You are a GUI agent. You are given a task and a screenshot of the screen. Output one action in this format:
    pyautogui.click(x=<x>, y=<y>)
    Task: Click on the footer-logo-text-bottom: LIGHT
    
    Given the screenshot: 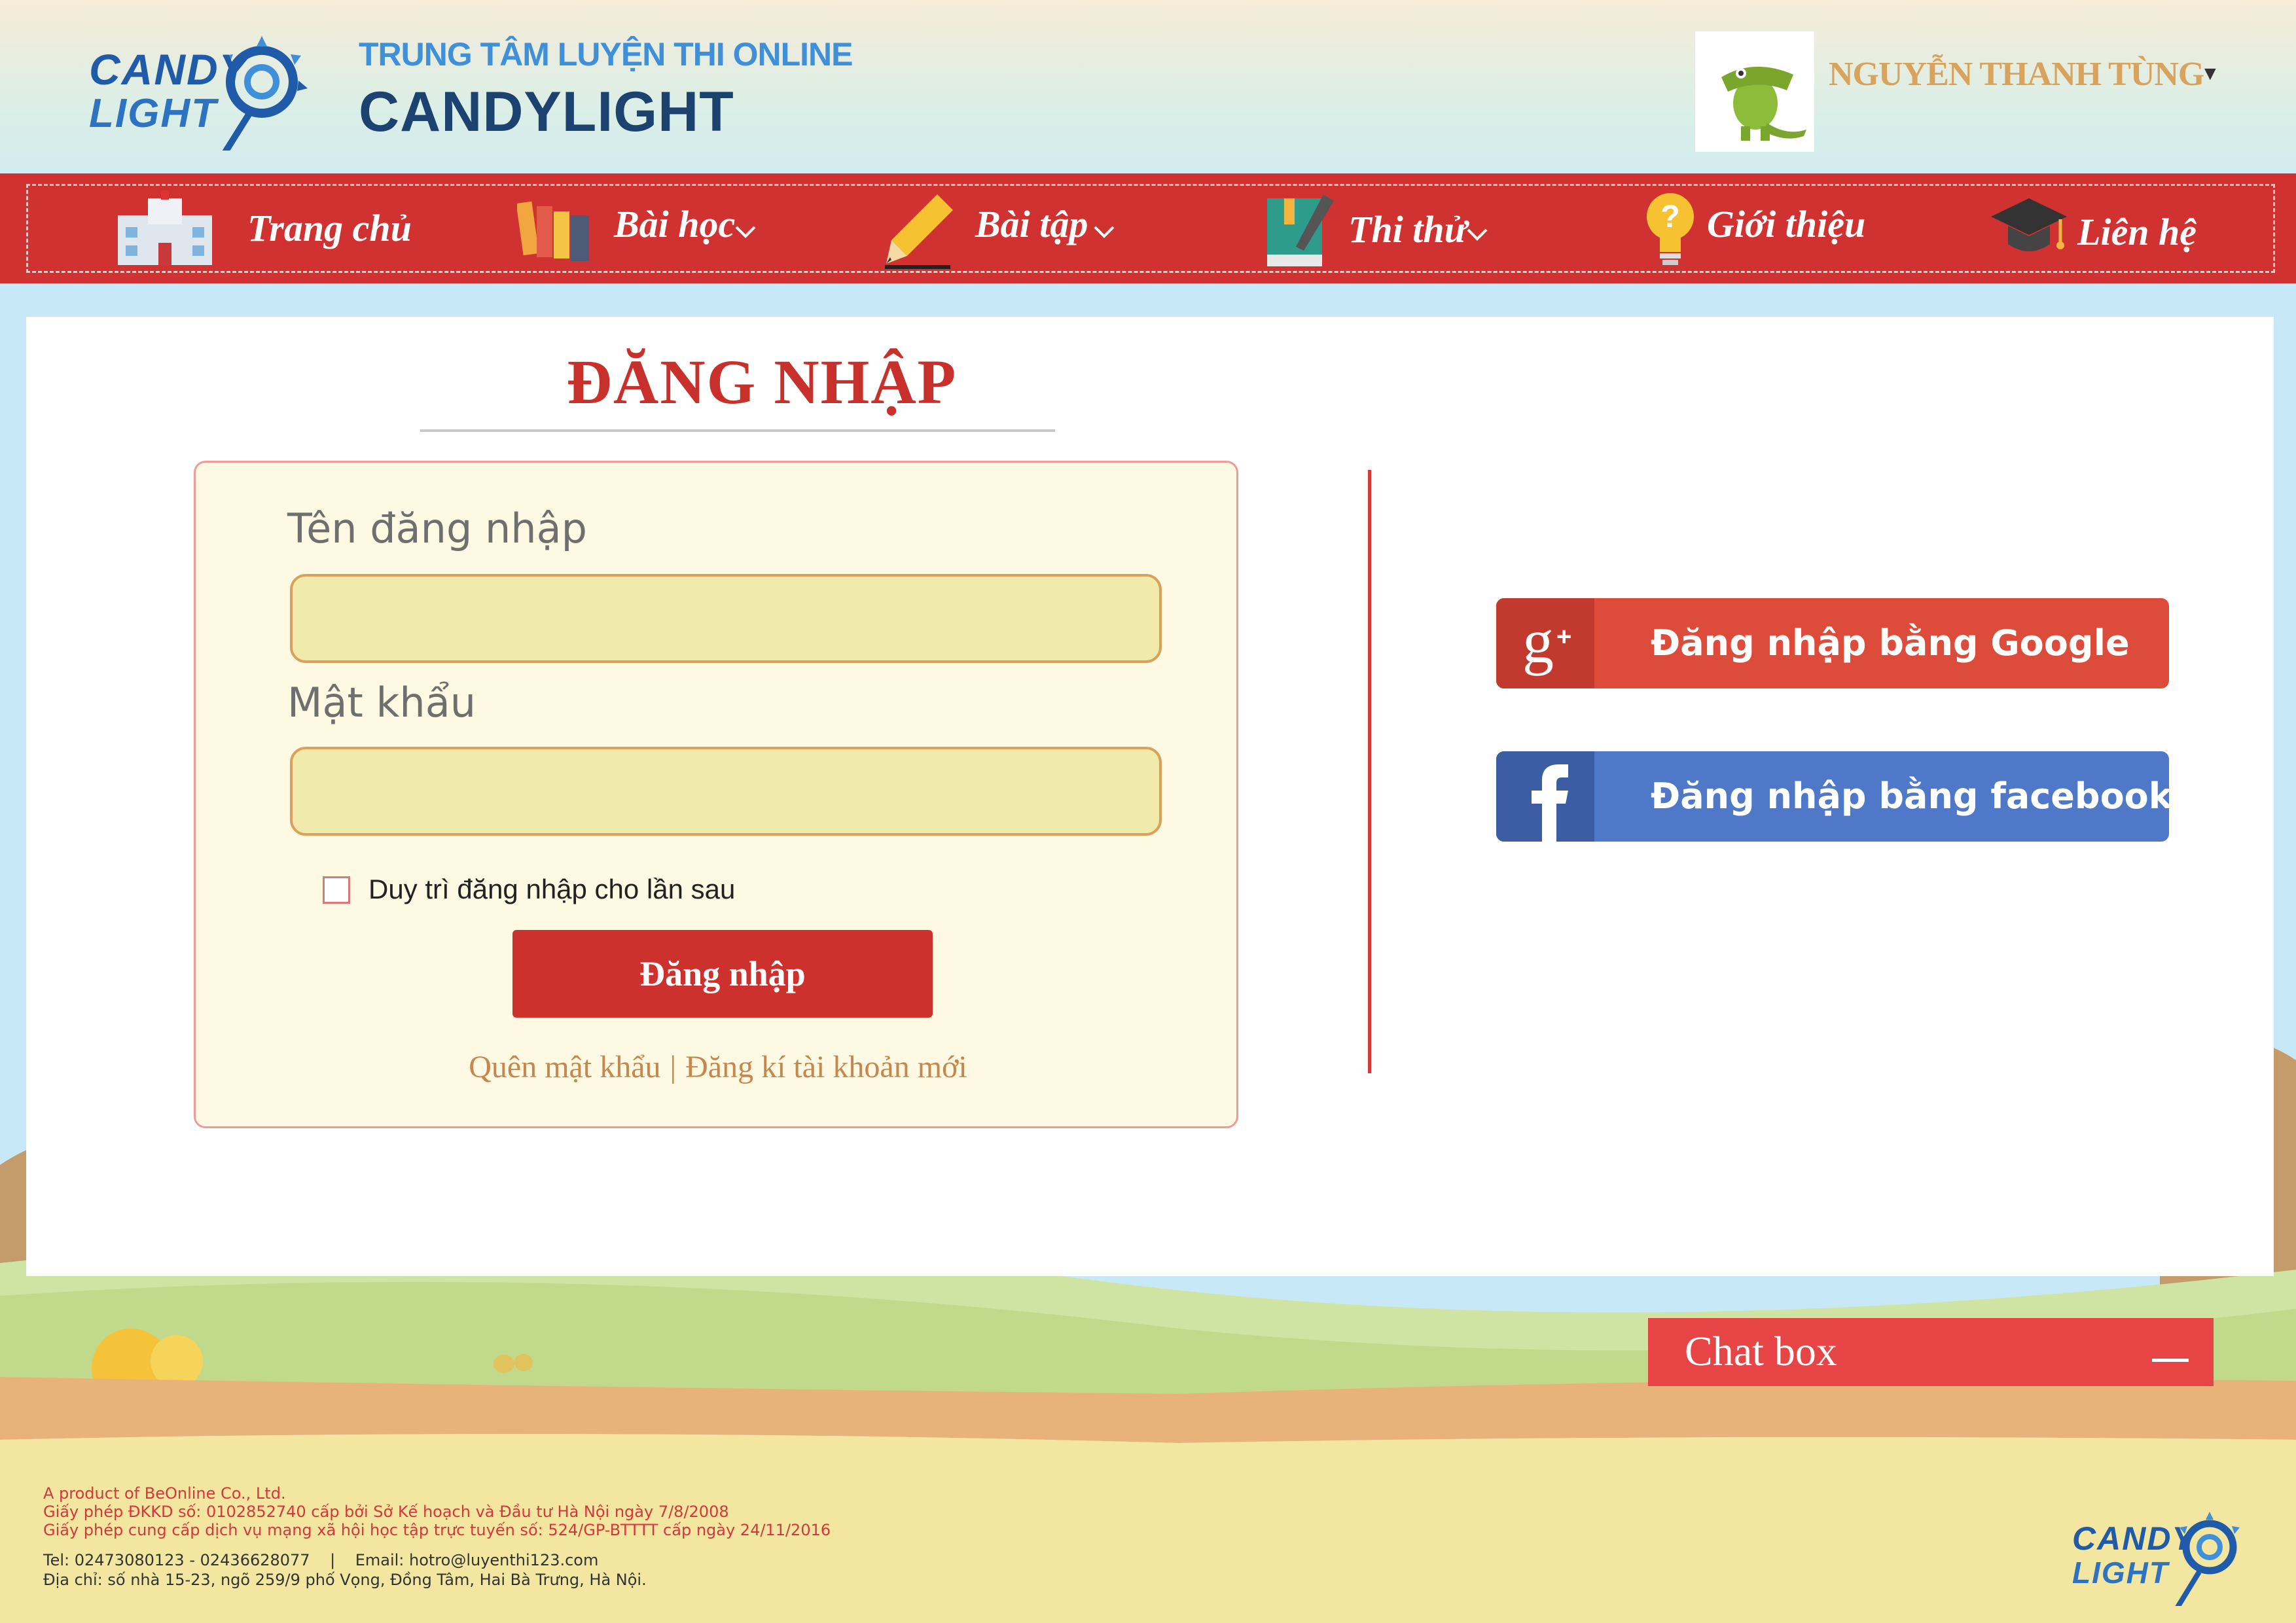 What is the action you would take?
    pyautogui.click(x=2120, y=1573)
    